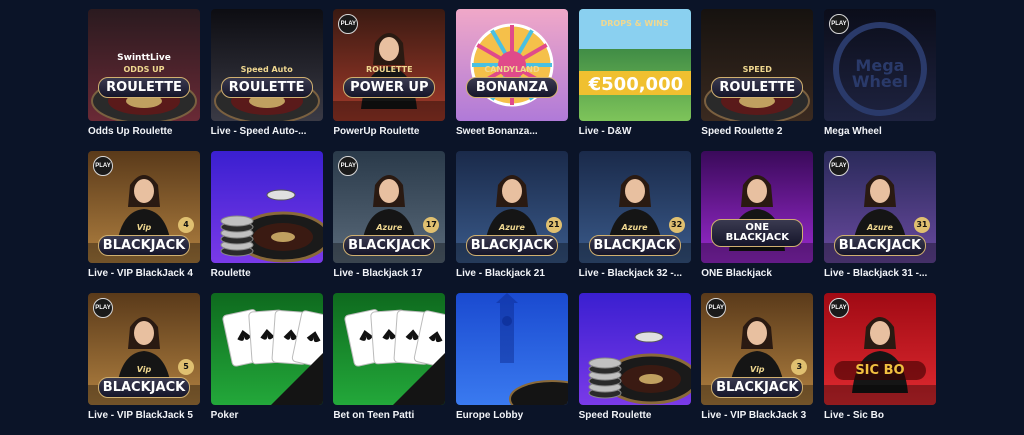 The image size is (1024, 435). I want to click on game-tile: Roulette, so click(266, 222).